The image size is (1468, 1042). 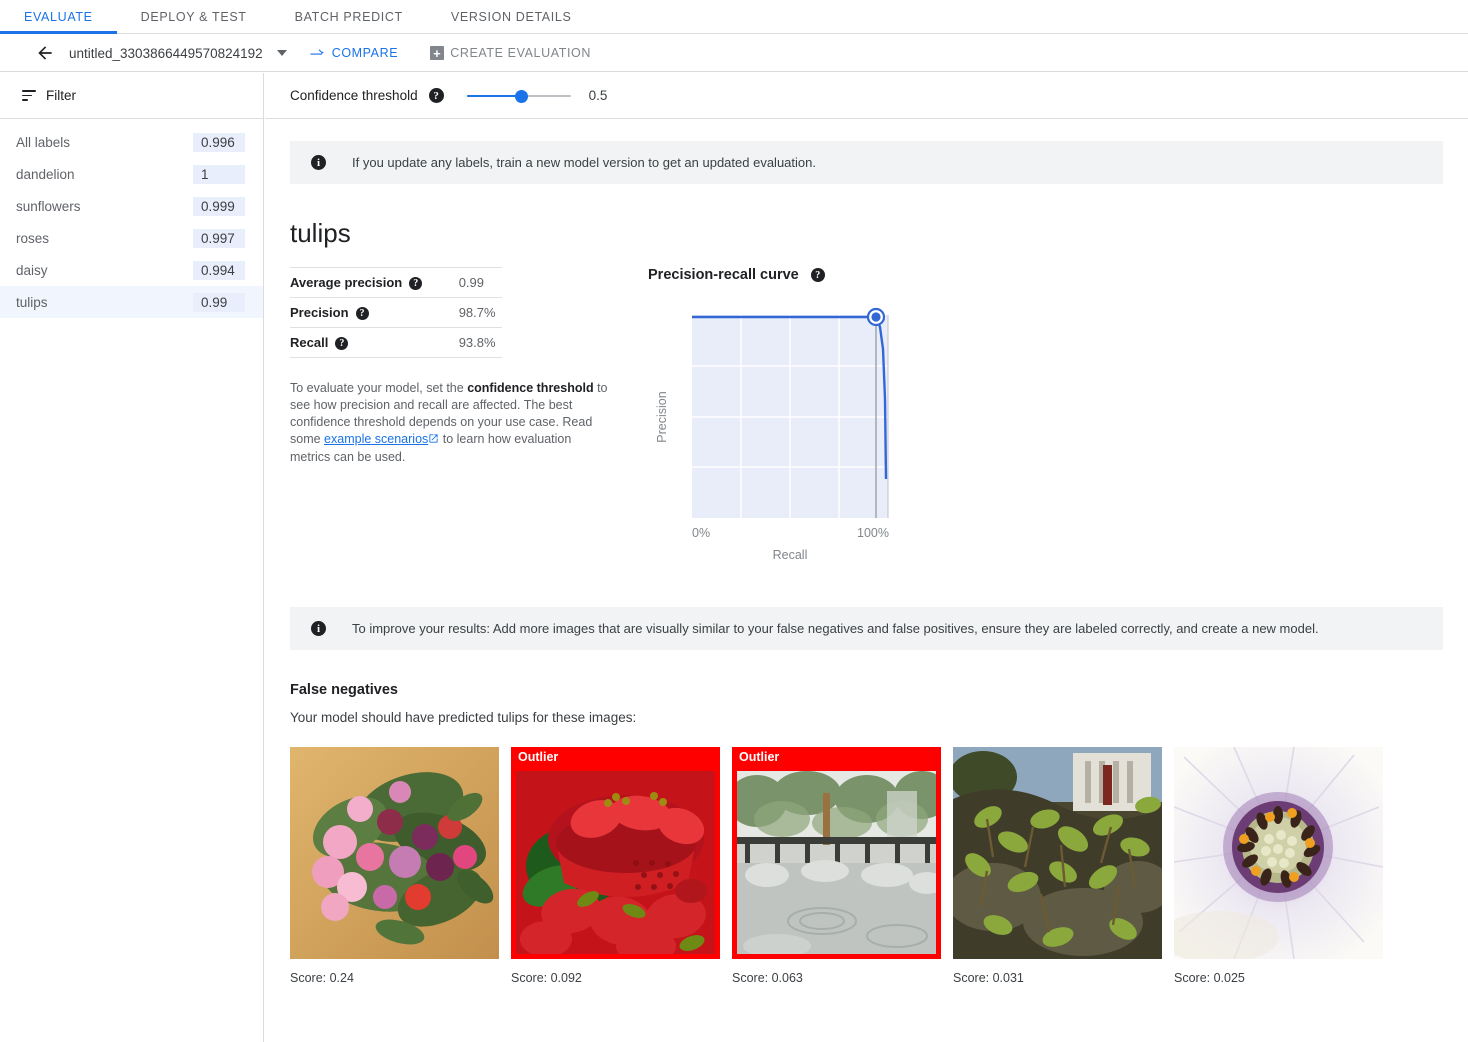 What do you see at coordinates (866, 96) in the screenshot?
I see `confidence-threshold-row: Confidence threshold ? 0.5` at bounding box center [866, 96].